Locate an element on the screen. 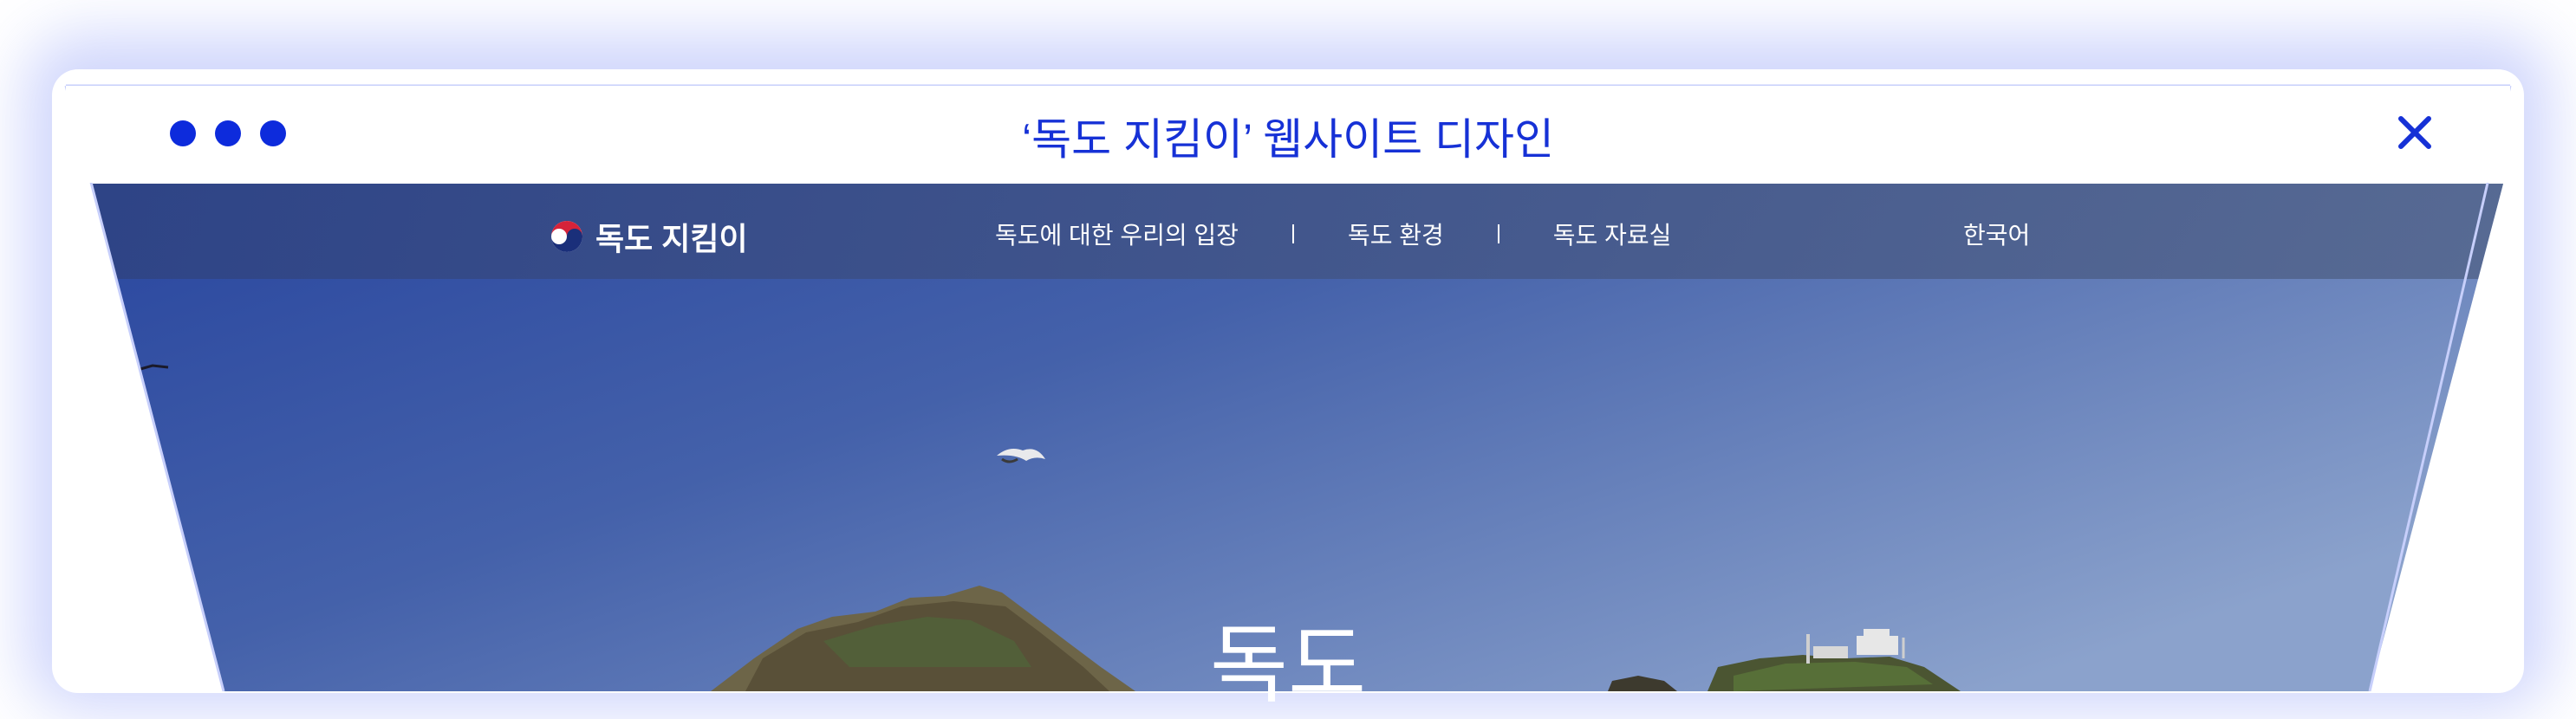 Image resolution: width=2576 pixels, height=719 pixels. nav-item-archive: 독도 자료실 is located at coordinates (1612, 234).